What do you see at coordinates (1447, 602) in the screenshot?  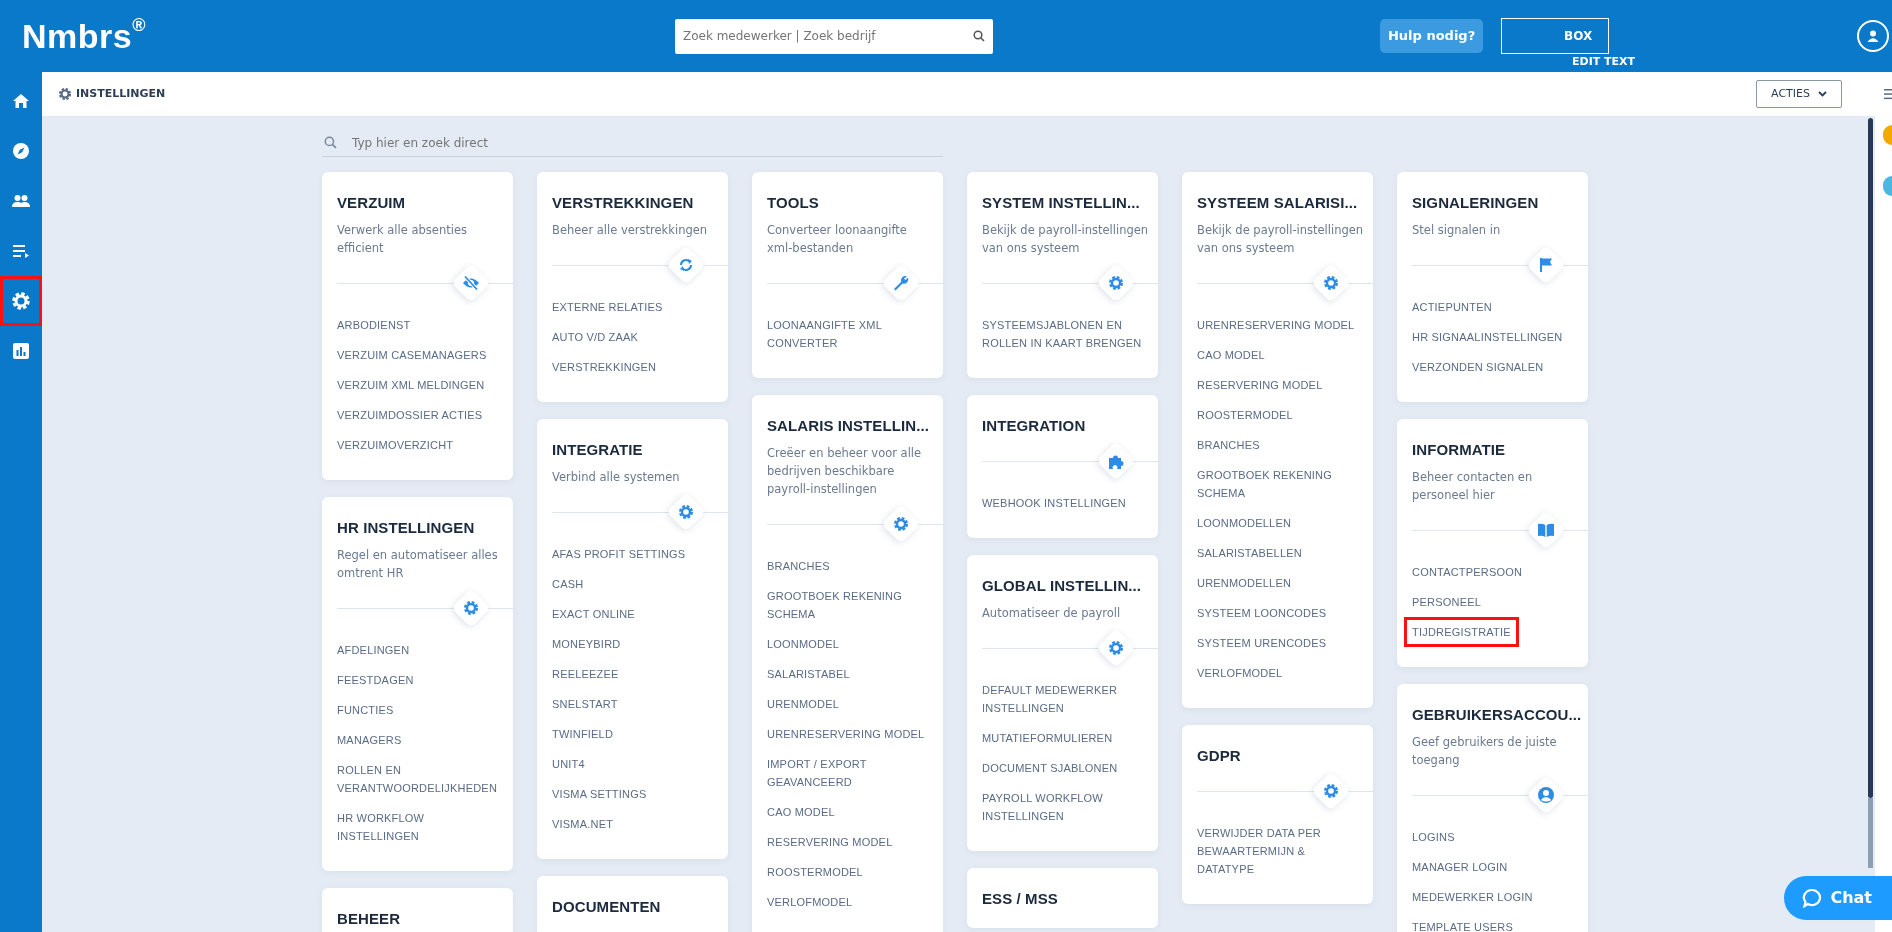 I see `settings-link: PERSONEEL` at bounding box center [1447, 602].